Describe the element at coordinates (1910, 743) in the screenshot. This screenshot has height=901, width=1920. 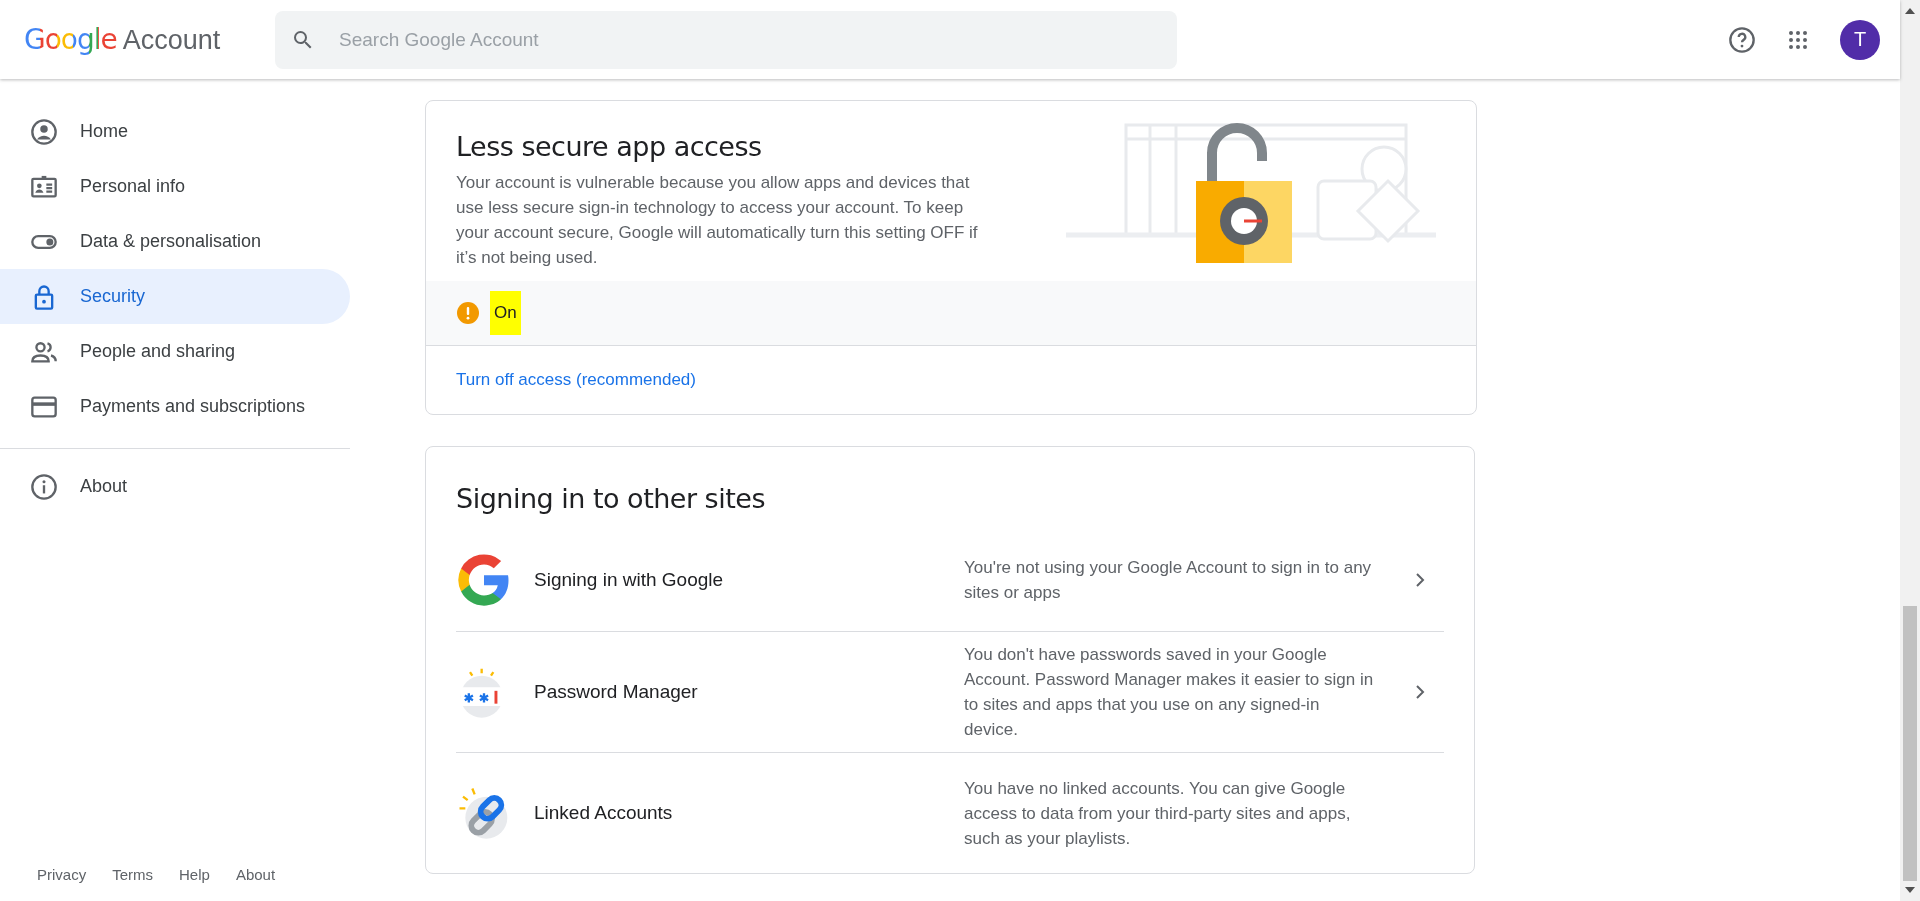
I see `scrollbar-thumb` at that location.